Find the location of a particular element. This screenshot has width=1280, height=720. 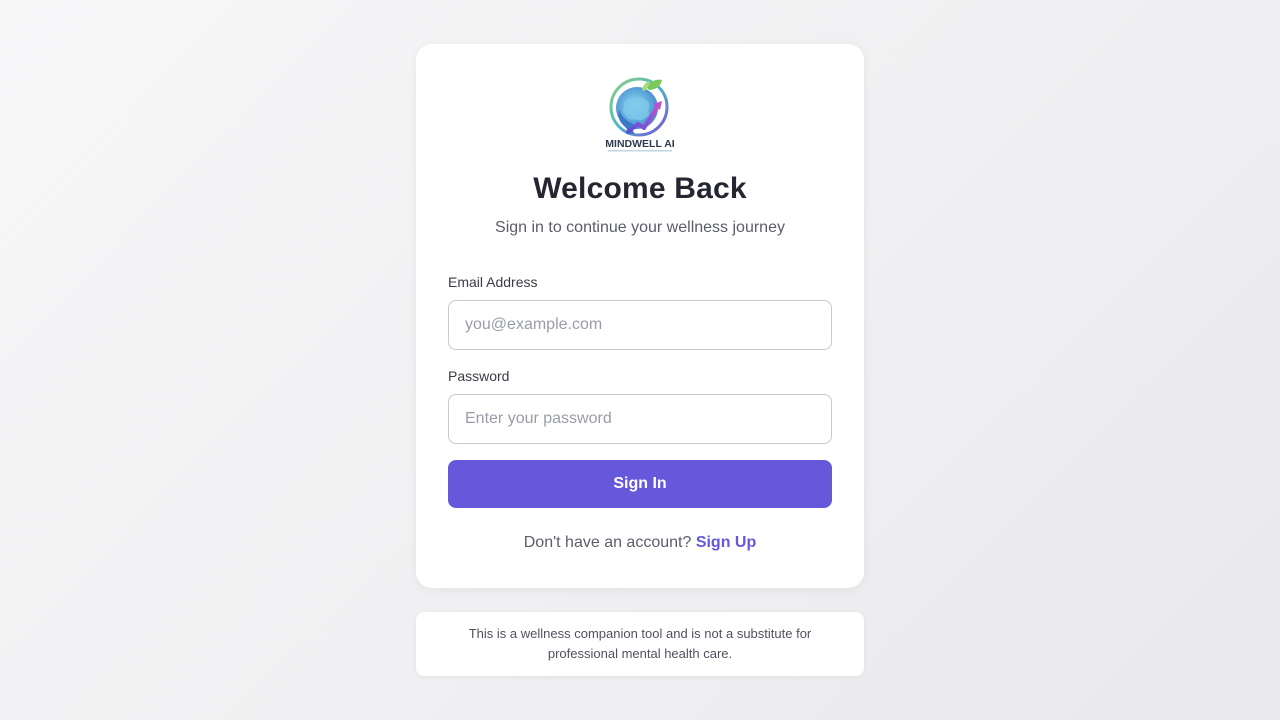

email-label: Email Address is located at coordinates (493, 282).